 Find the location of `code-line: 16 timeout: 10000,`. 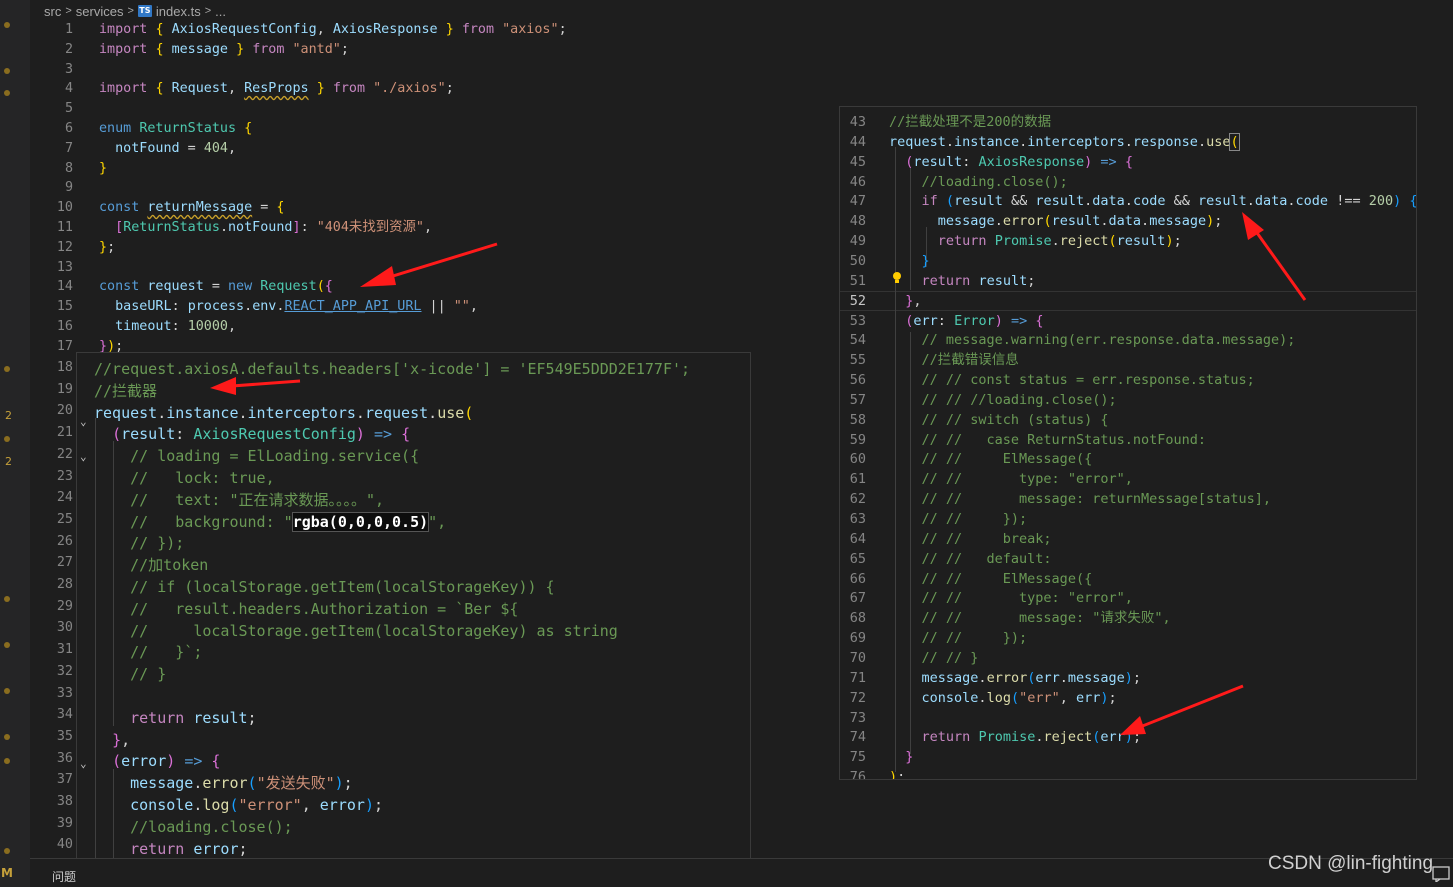

code-line: 16 timeout: 10000, is located at coordinates (133, 327).